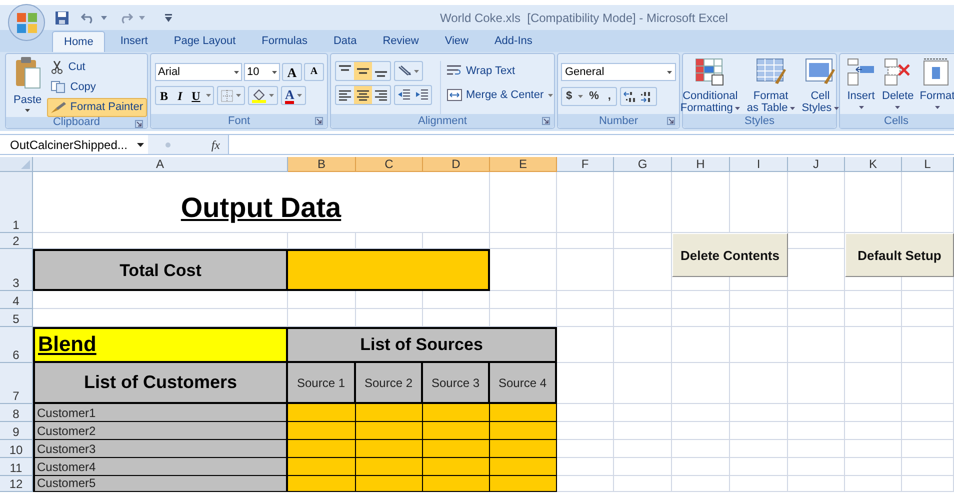 The height and width of the screenshot is (494, 954). What do you see at coordinates (134, 41) in the screenshot?
I see `ribbon-tab: Insert` at bounding box center [134, 41].